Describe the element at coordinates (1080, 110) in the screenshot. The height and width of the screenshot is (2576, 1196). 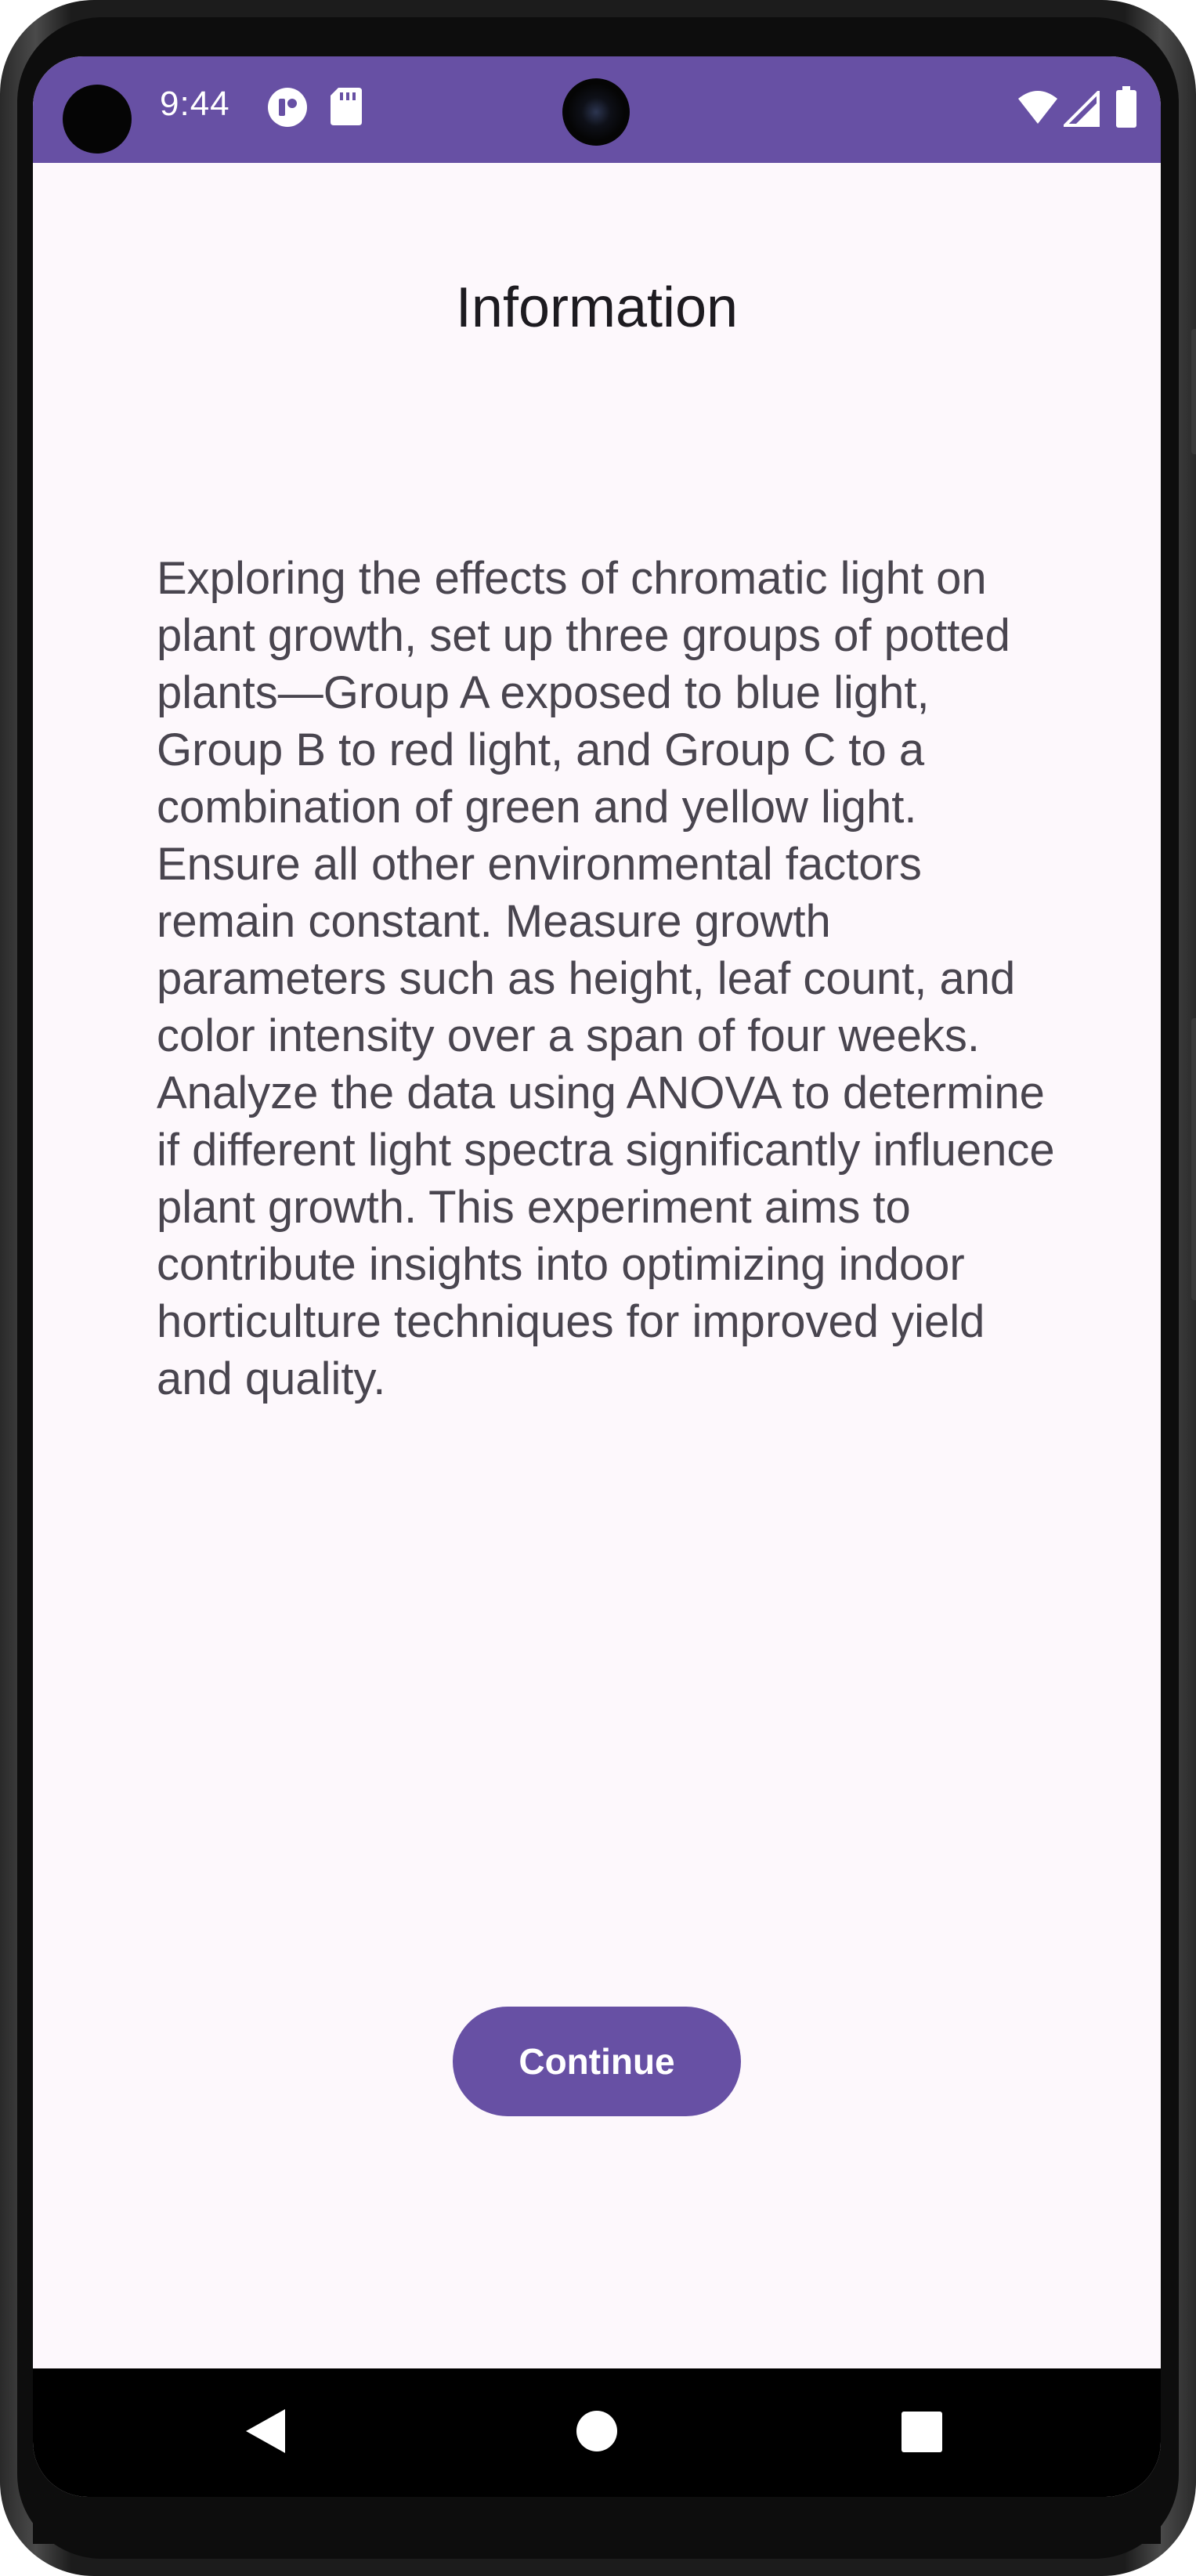
I see `cellular-signal-icon` at that location.